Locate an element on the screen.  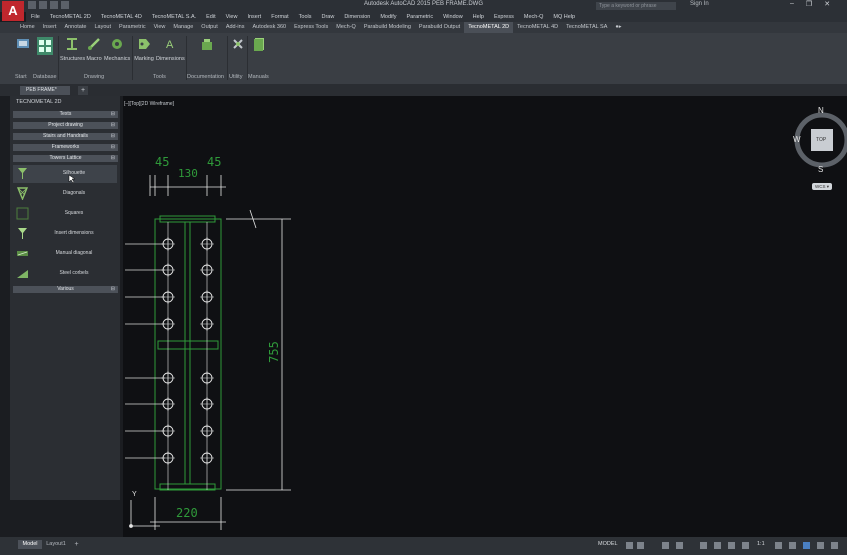
isolate-icon is located at coordinates (806, 545).